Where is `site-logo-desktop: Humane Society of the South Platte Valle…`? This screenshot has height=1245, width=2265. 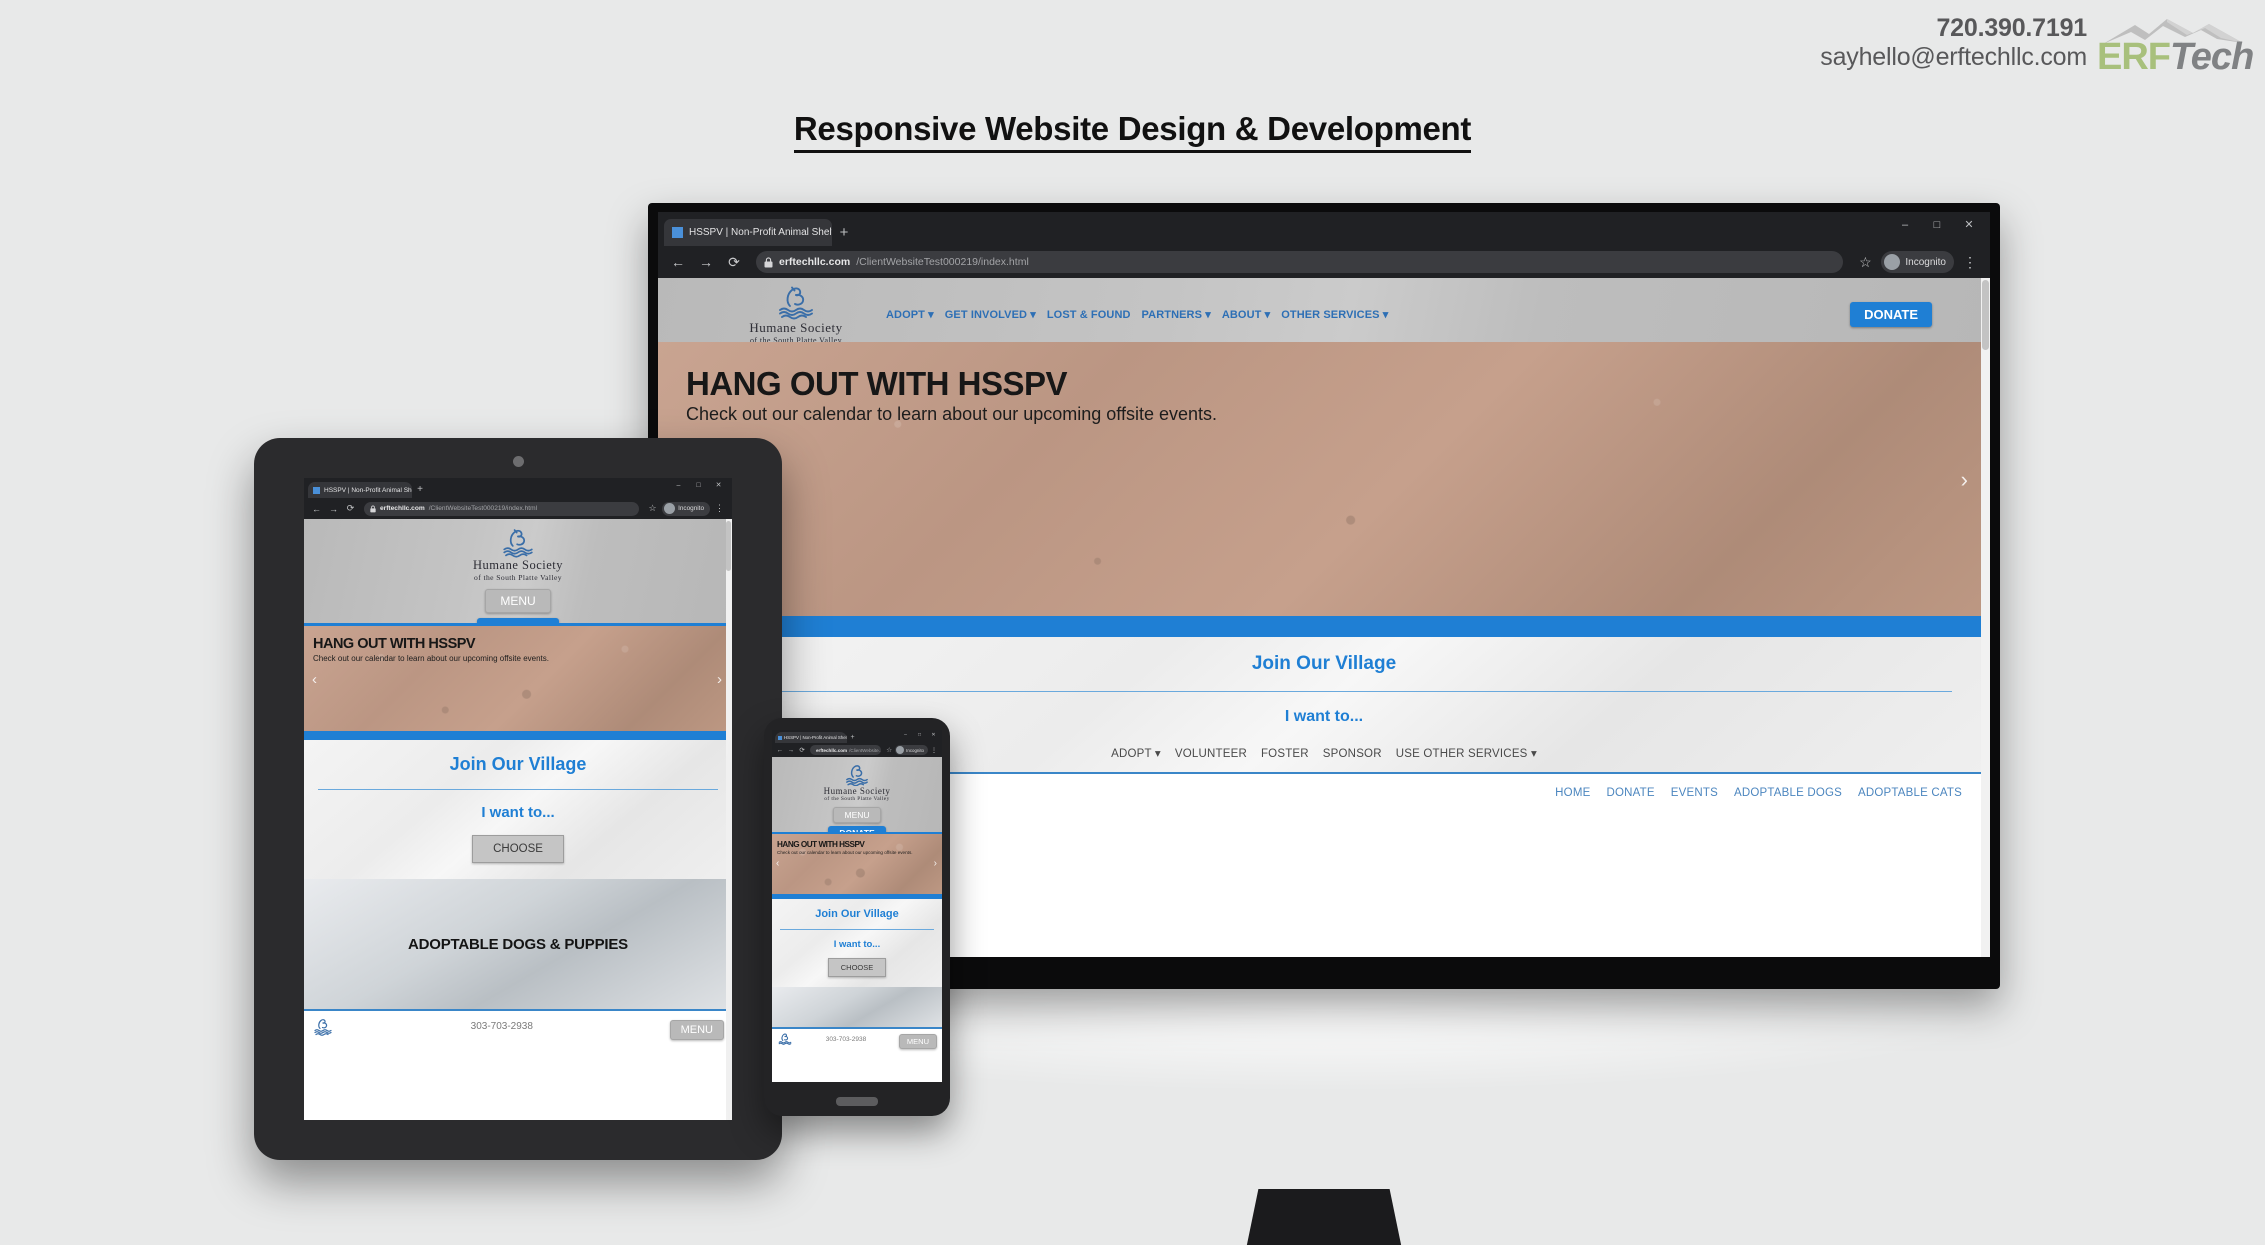 site-logo-desktop: Humane Society of the South Platte Valle… is located at coordinates (796, 311).